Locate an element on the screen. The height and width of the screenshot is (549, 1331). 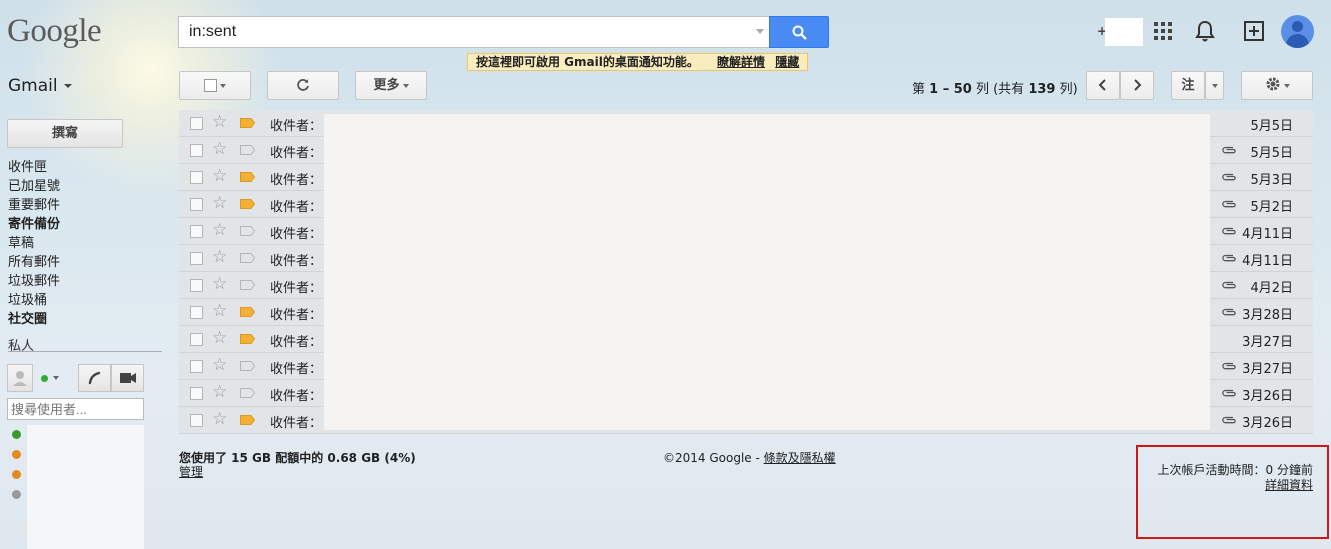
chevron-left-icon is located at coordinates (1102, 84).